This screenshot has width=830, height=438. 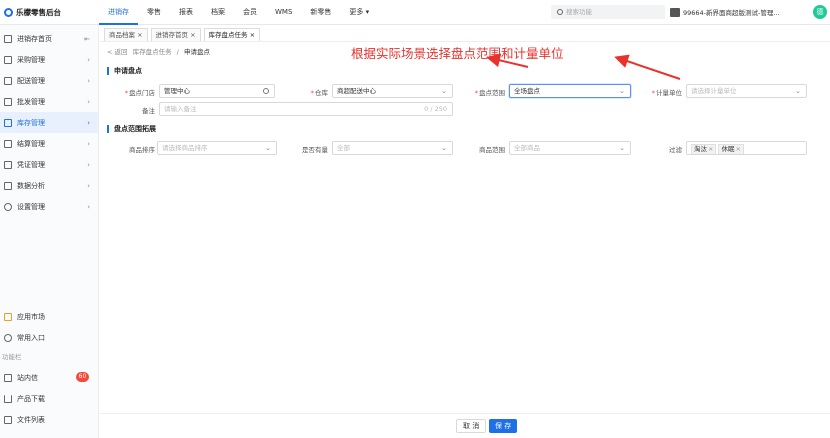 I want to click on arrow-to-unit, so click(x=647, y=67).